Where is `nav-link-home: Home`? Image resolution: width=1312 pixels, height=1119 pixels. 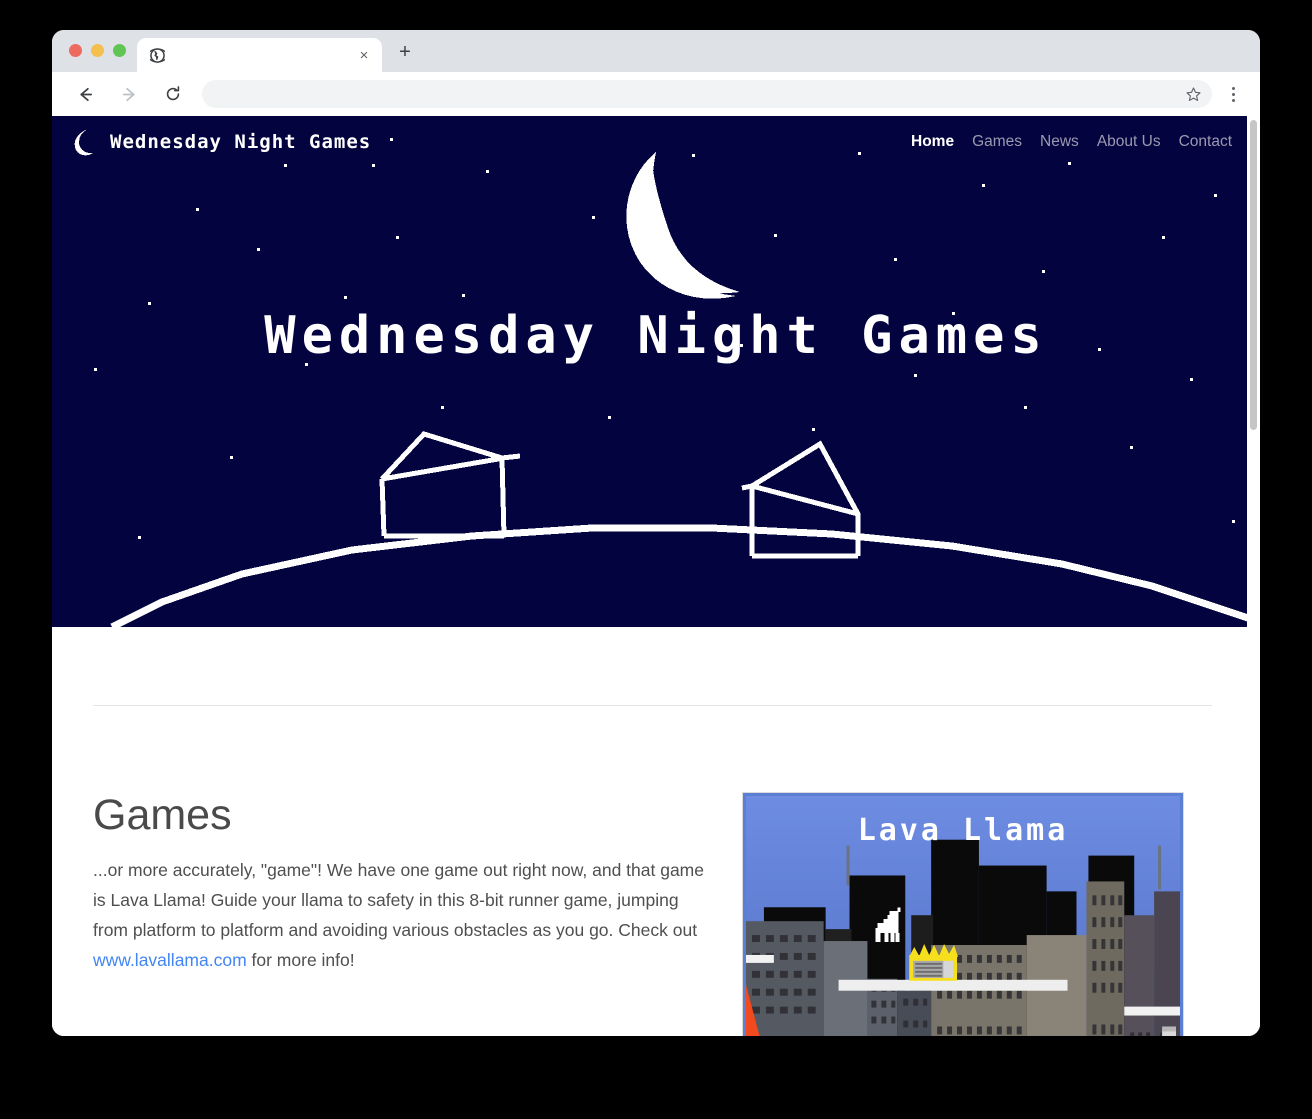 nav-link-home: Home is located at coordinates (932, 142).